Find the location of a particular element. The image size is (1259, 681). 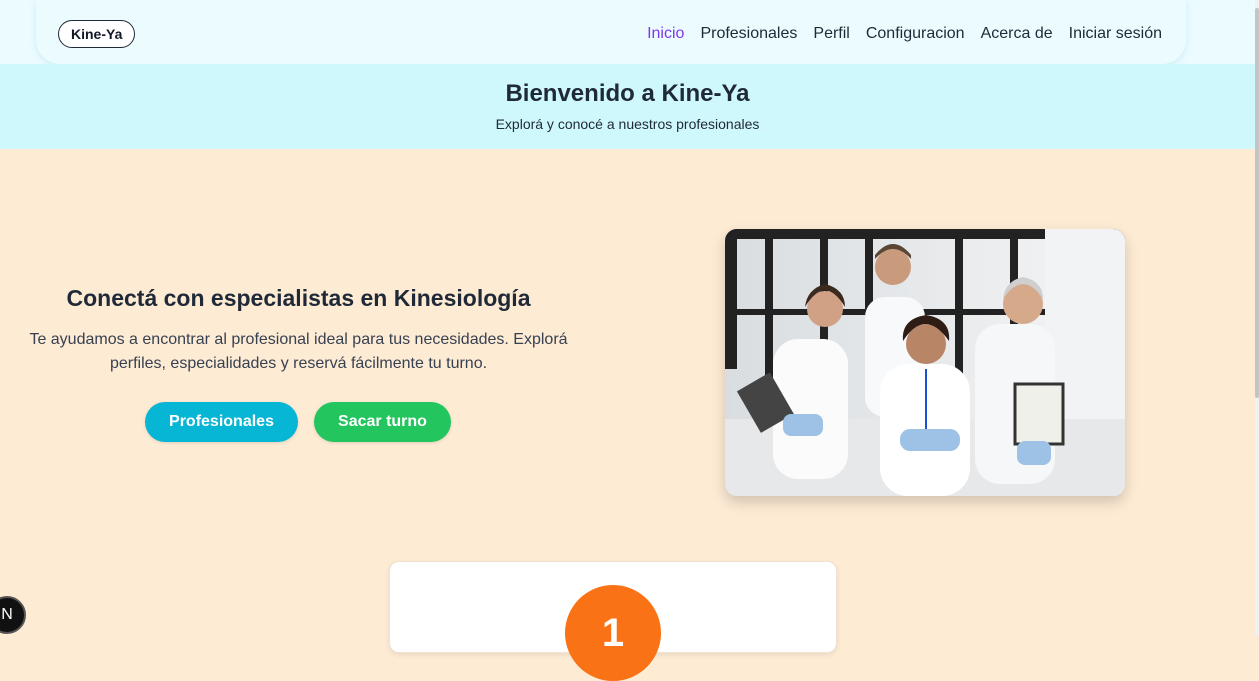

dev-tools-badge: N is located at coordinates (13, 615).